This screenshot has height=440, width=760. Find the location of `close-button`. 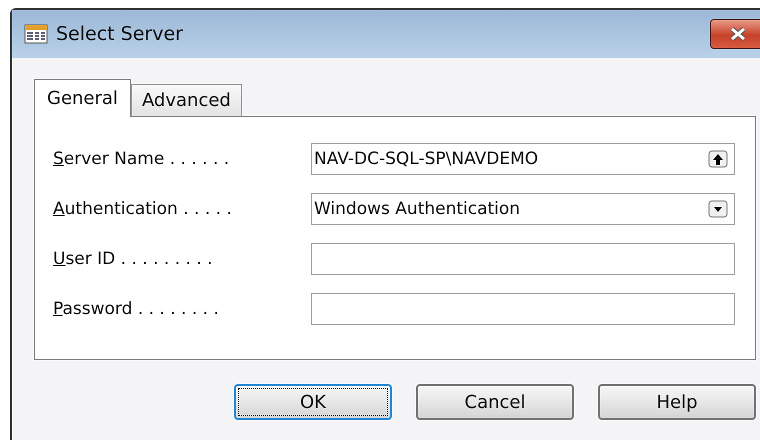

close-button is located at coordinates (735, 34).